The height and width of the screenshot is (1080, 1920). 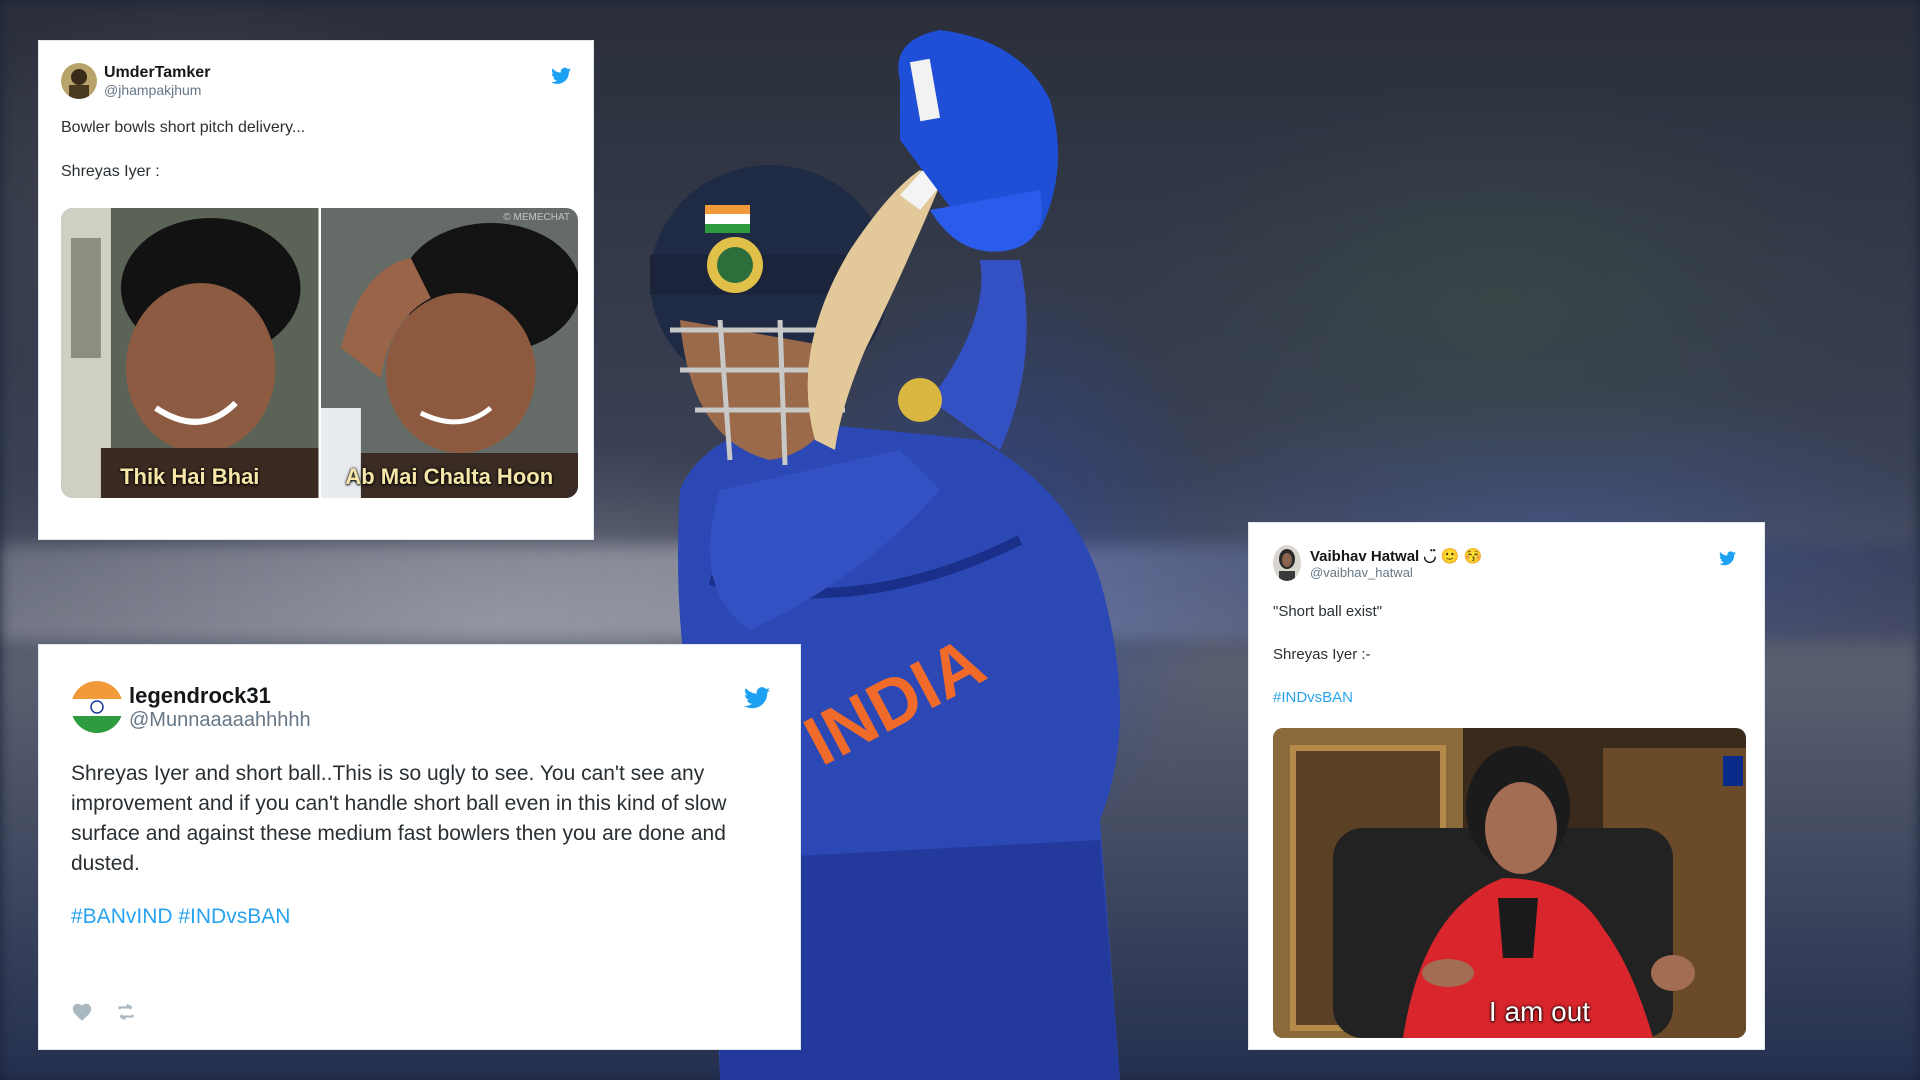 I want to click on tweet-text-line: Shreyas Iyer :, so click(x=110, y=171).